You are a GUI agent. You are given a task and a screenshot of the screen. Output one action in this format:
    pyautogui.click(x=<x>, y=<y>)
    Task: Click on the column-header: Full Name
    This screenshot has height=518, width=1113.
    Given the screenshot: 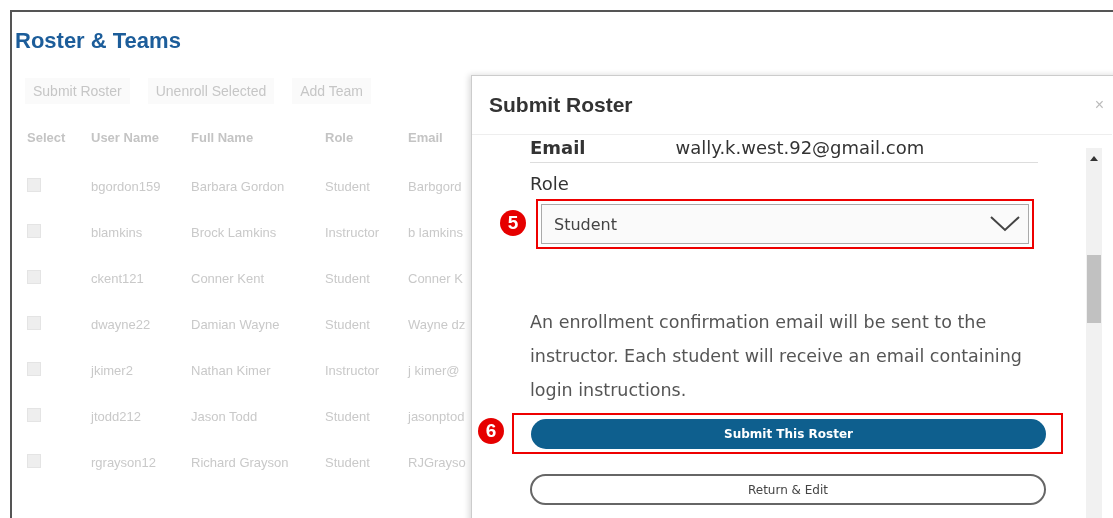 What is the action you would take?
    pyautogui.click(x=258, y=146)
    